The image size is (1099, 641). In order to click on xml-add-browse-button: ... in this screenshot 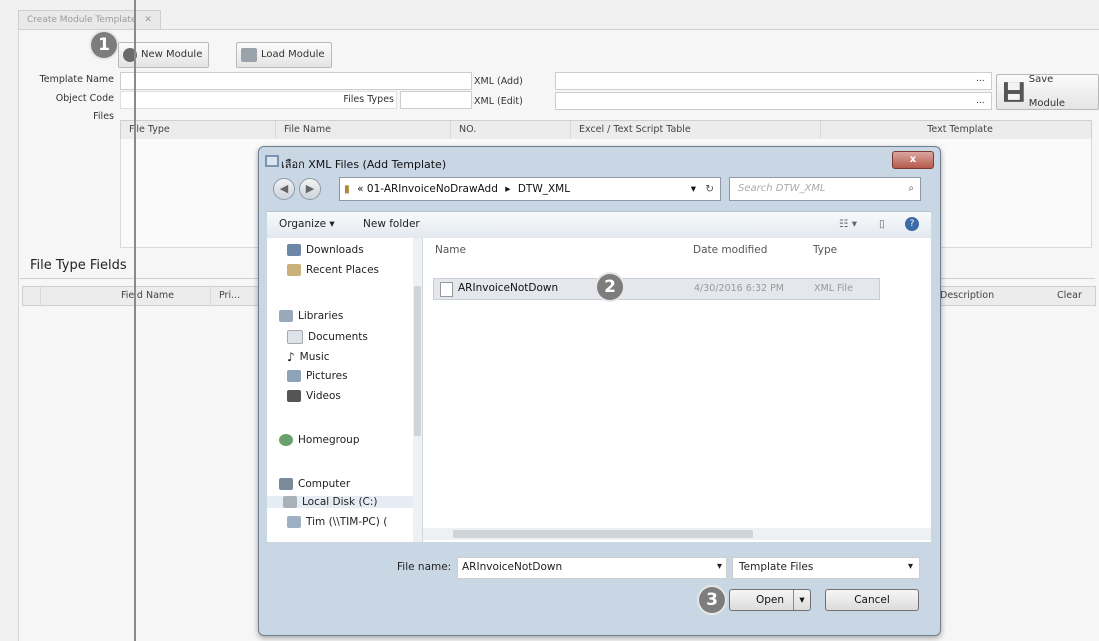, I will do `click(980, 79)`.